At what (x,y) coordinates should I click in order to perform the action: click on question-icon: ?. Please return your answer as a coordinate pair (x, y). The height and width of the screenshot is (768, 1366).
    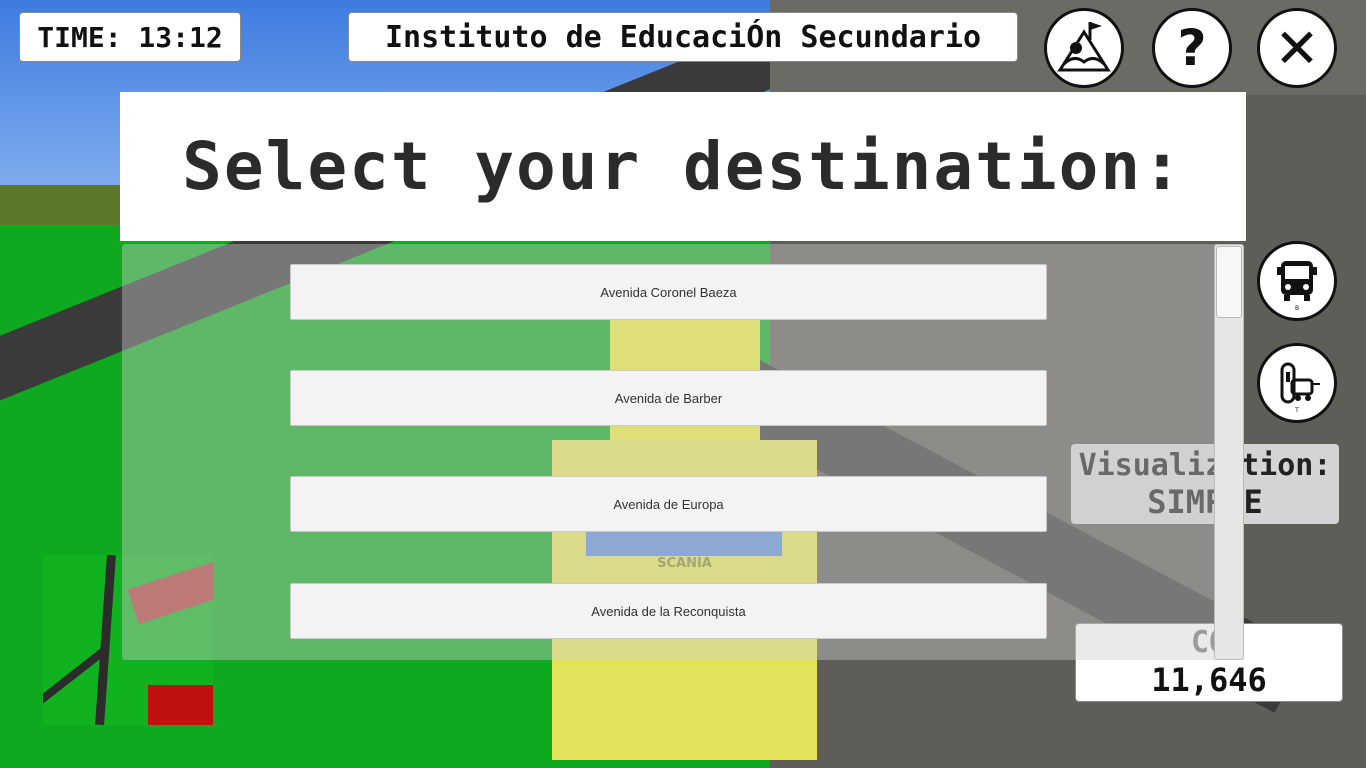
    Looking at the image, I should click on (1192, 48).